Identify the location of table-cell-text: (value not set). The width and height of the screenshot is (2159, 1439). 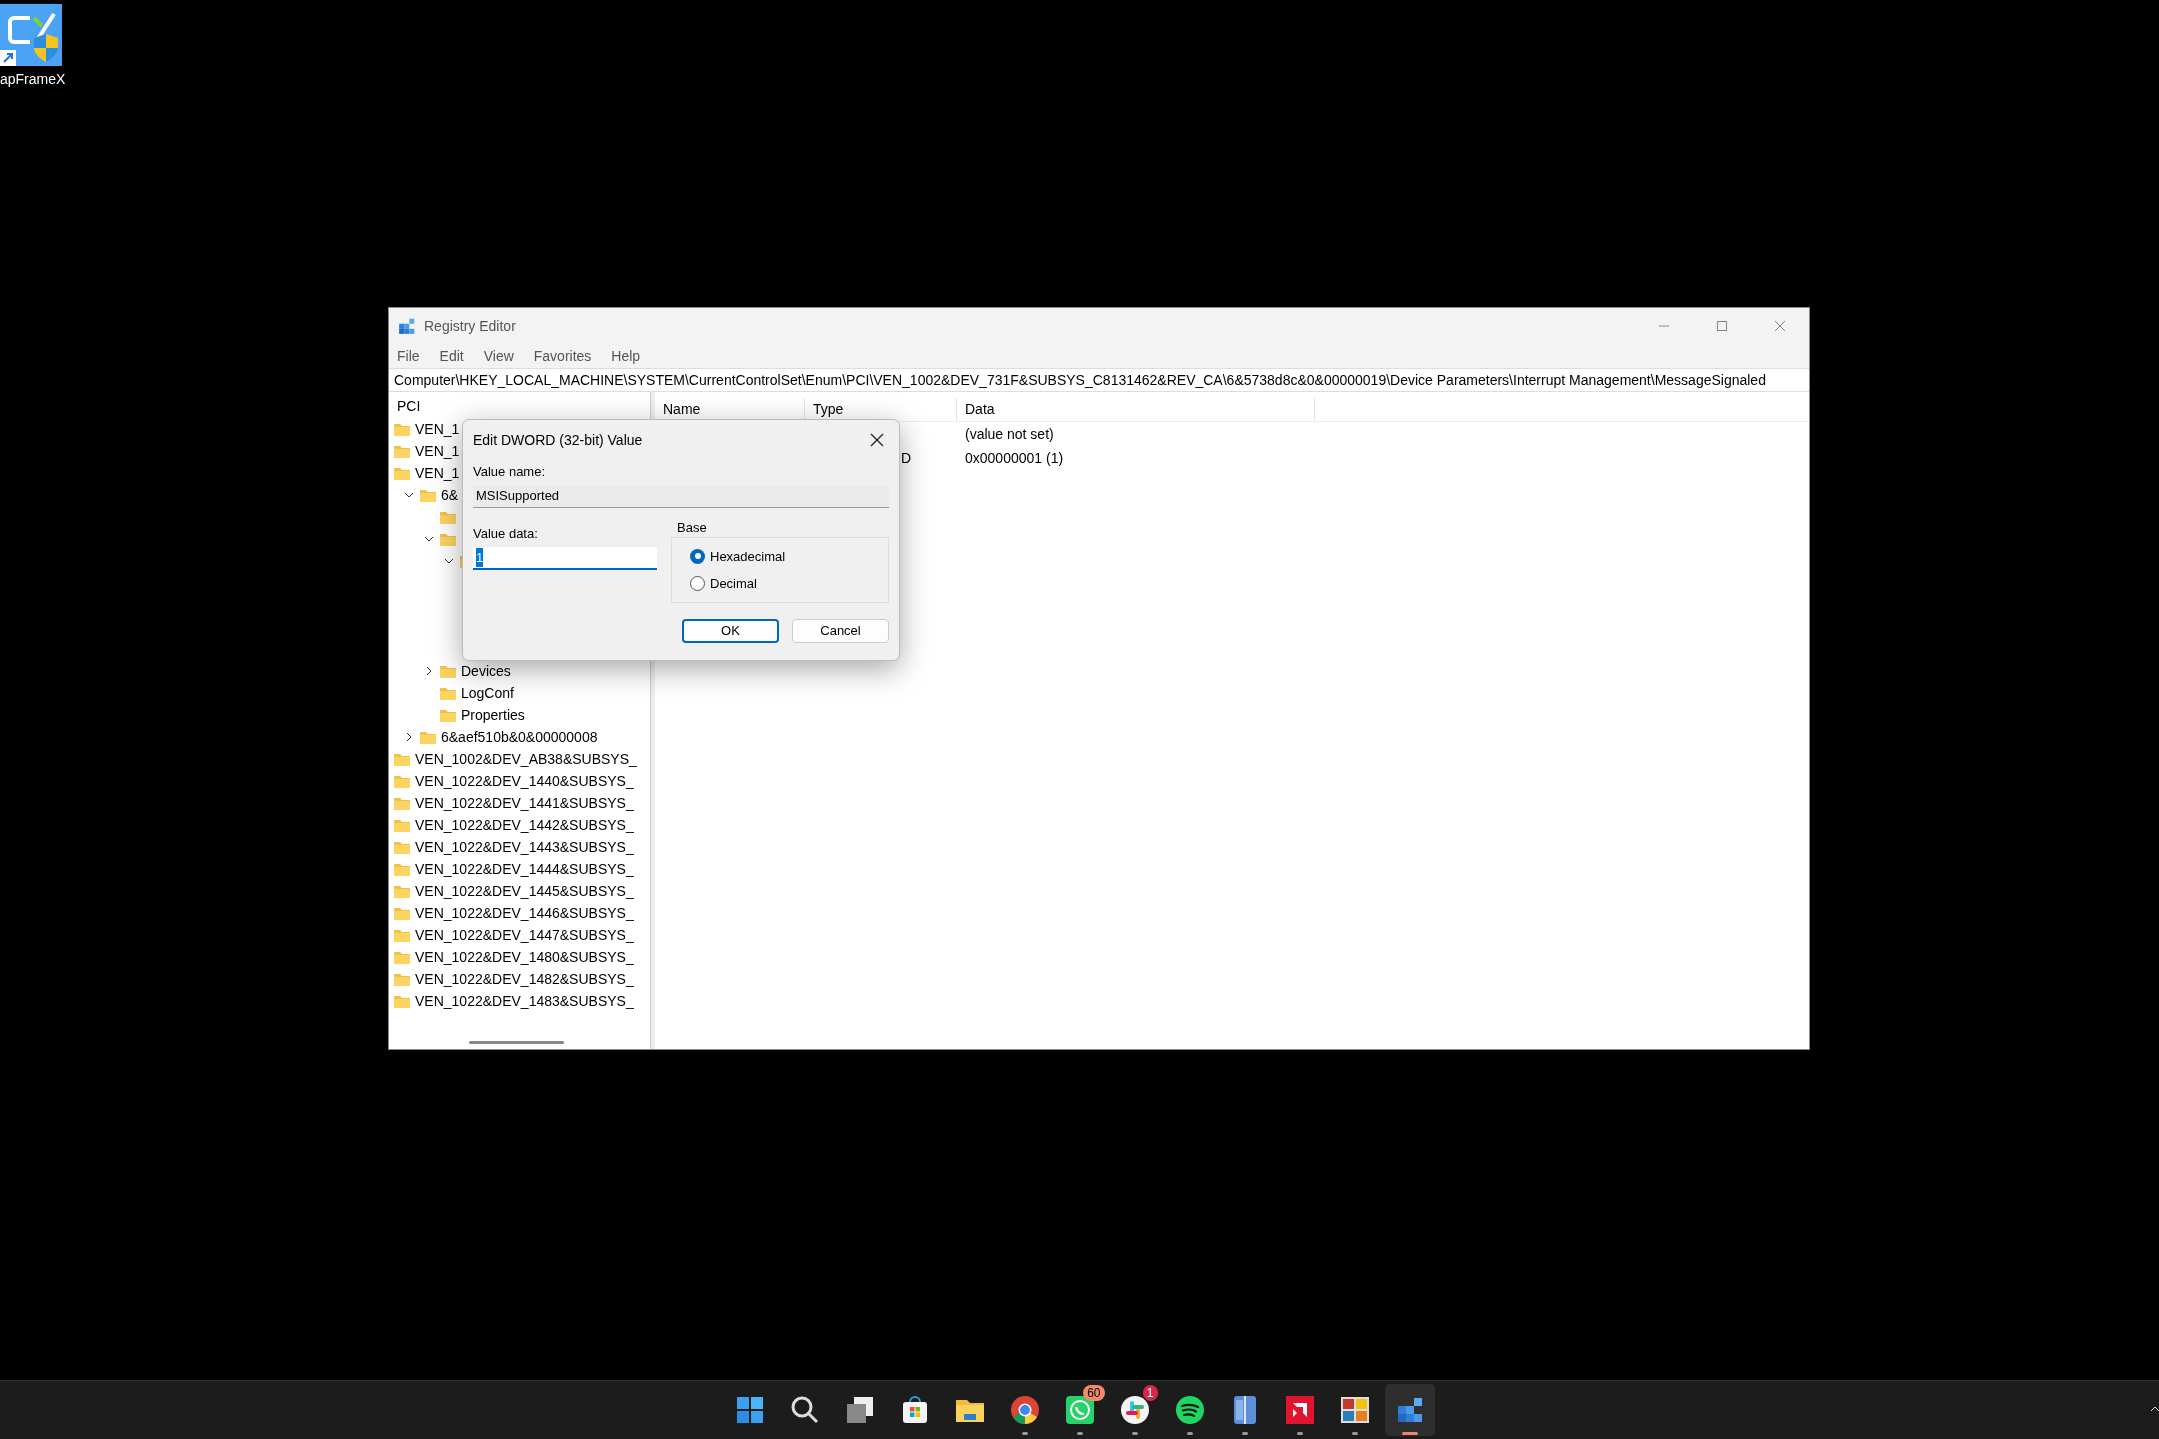
(1009, 434).